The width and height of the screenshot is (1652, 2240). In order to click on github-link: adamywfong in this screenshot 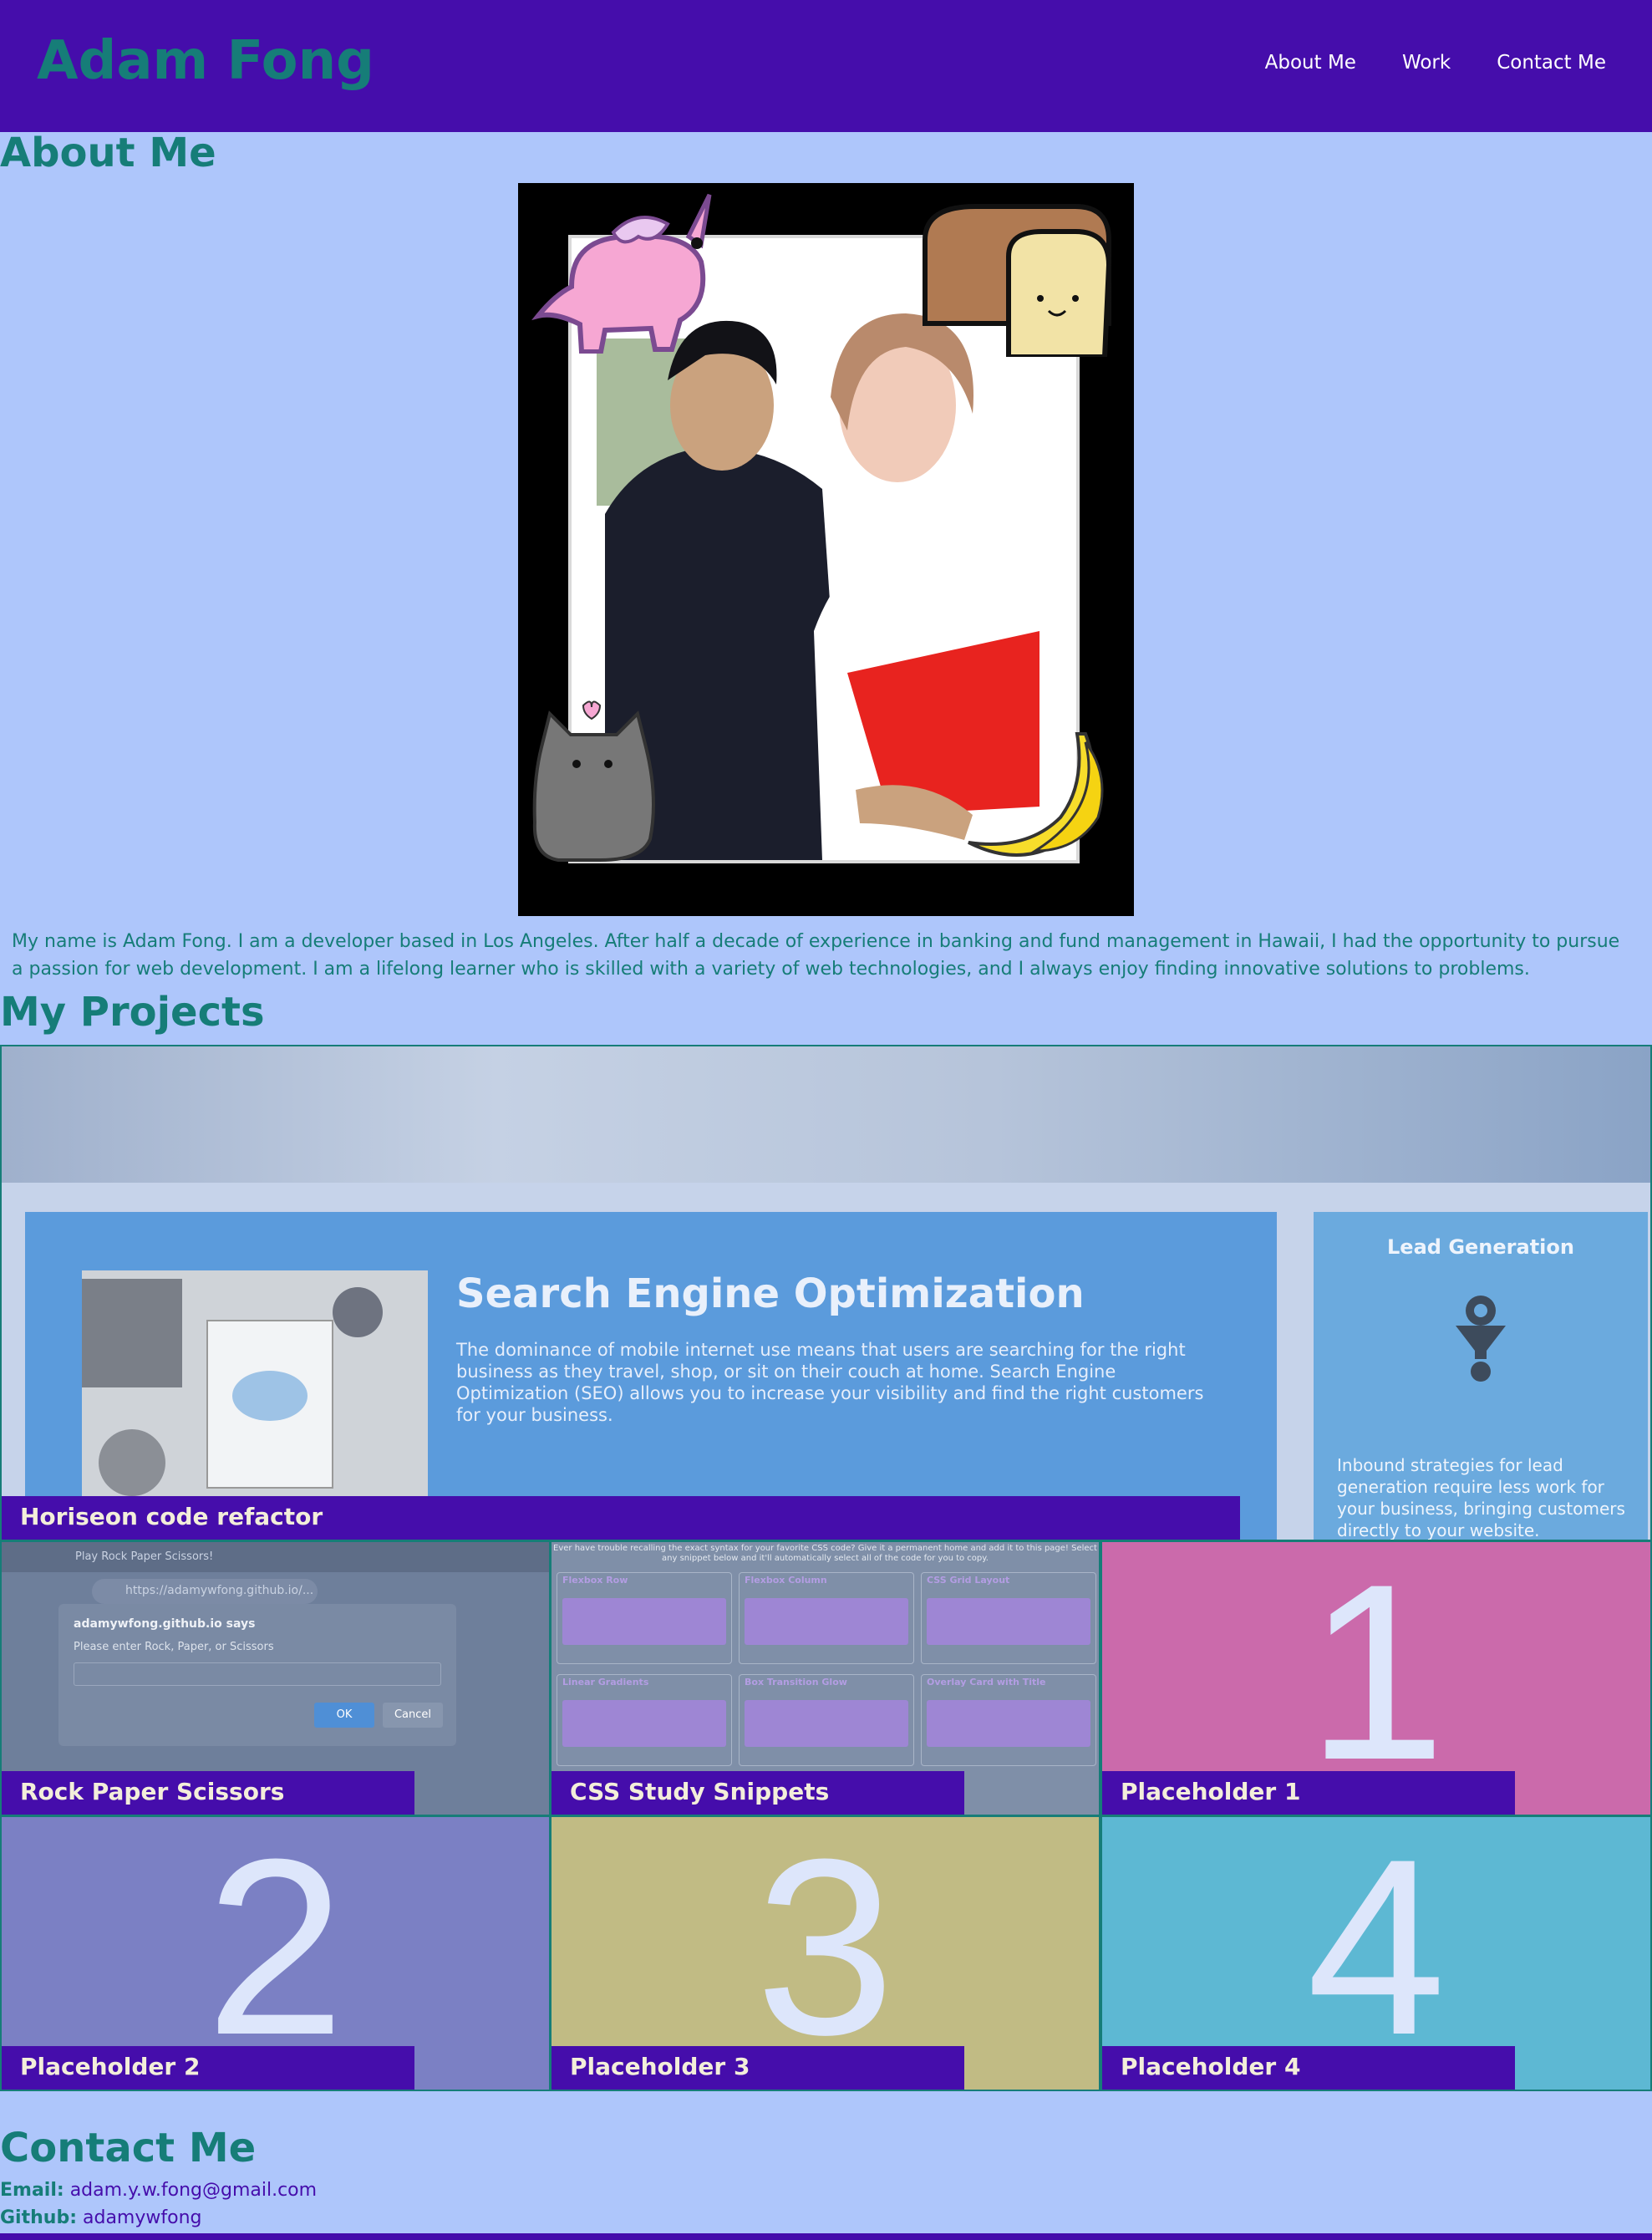, I will do `click(142, 2217)`.